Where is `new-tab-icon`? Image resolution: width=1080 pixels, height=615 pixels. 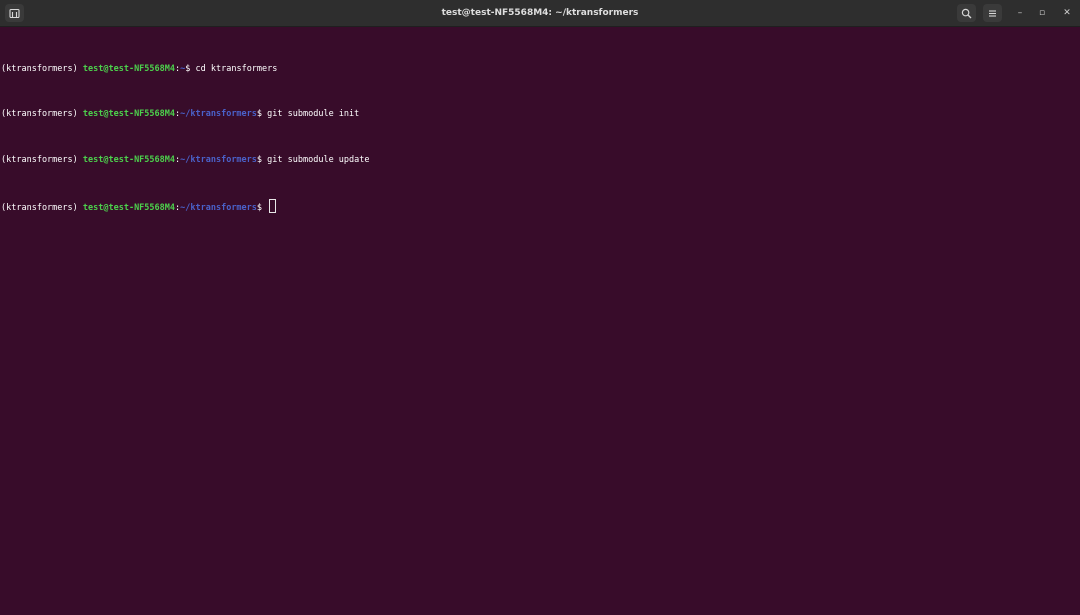
new-tab-icon is located at coordinates (14, 13).